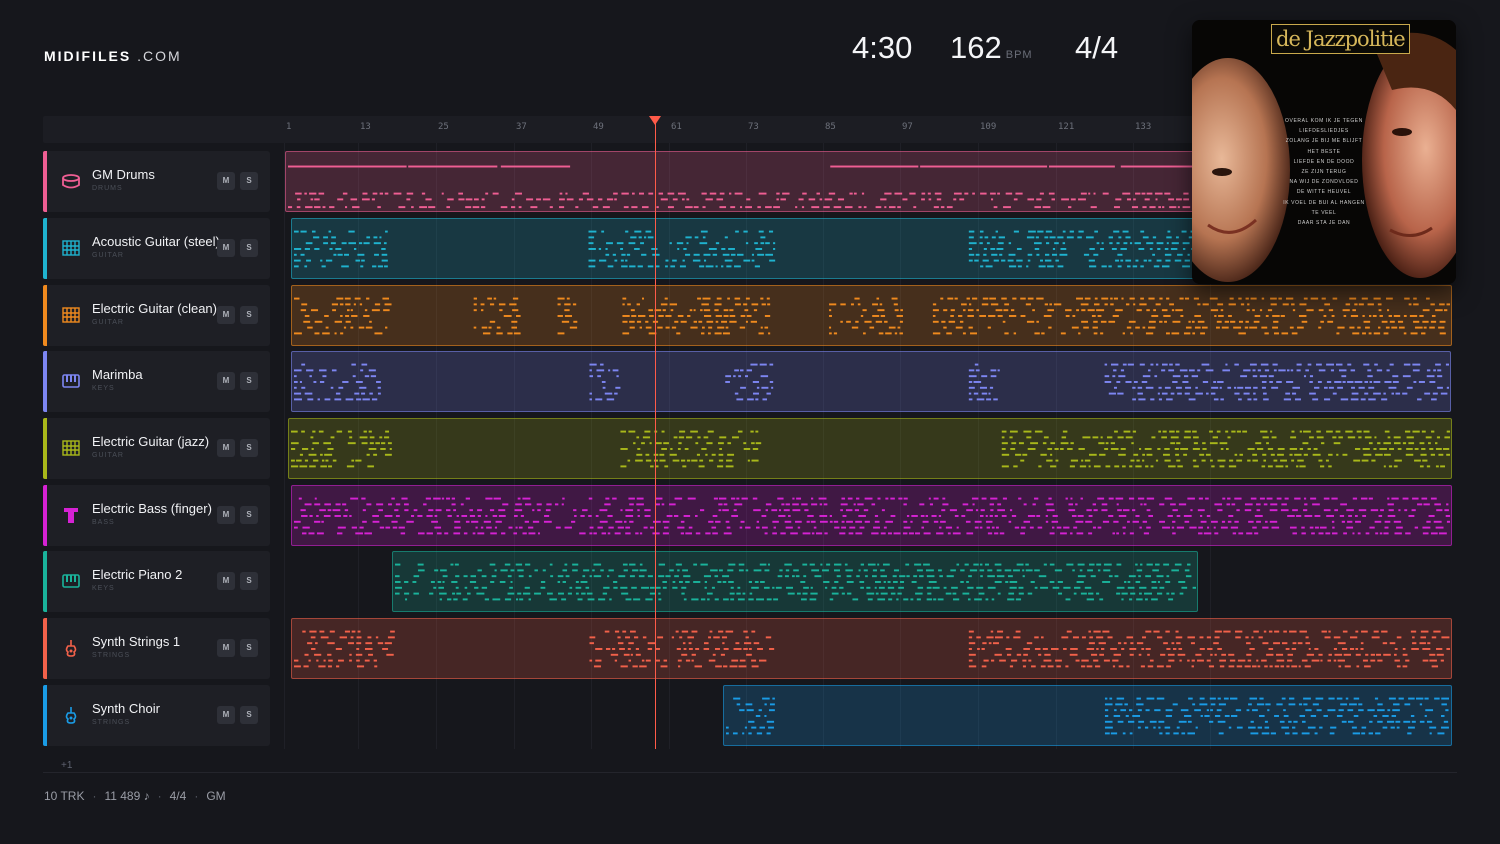  What do you see at coordinates (127, 796) in the screenshot?
I see `note-count: 11 489 ♪` at bounding box center [127, 796].